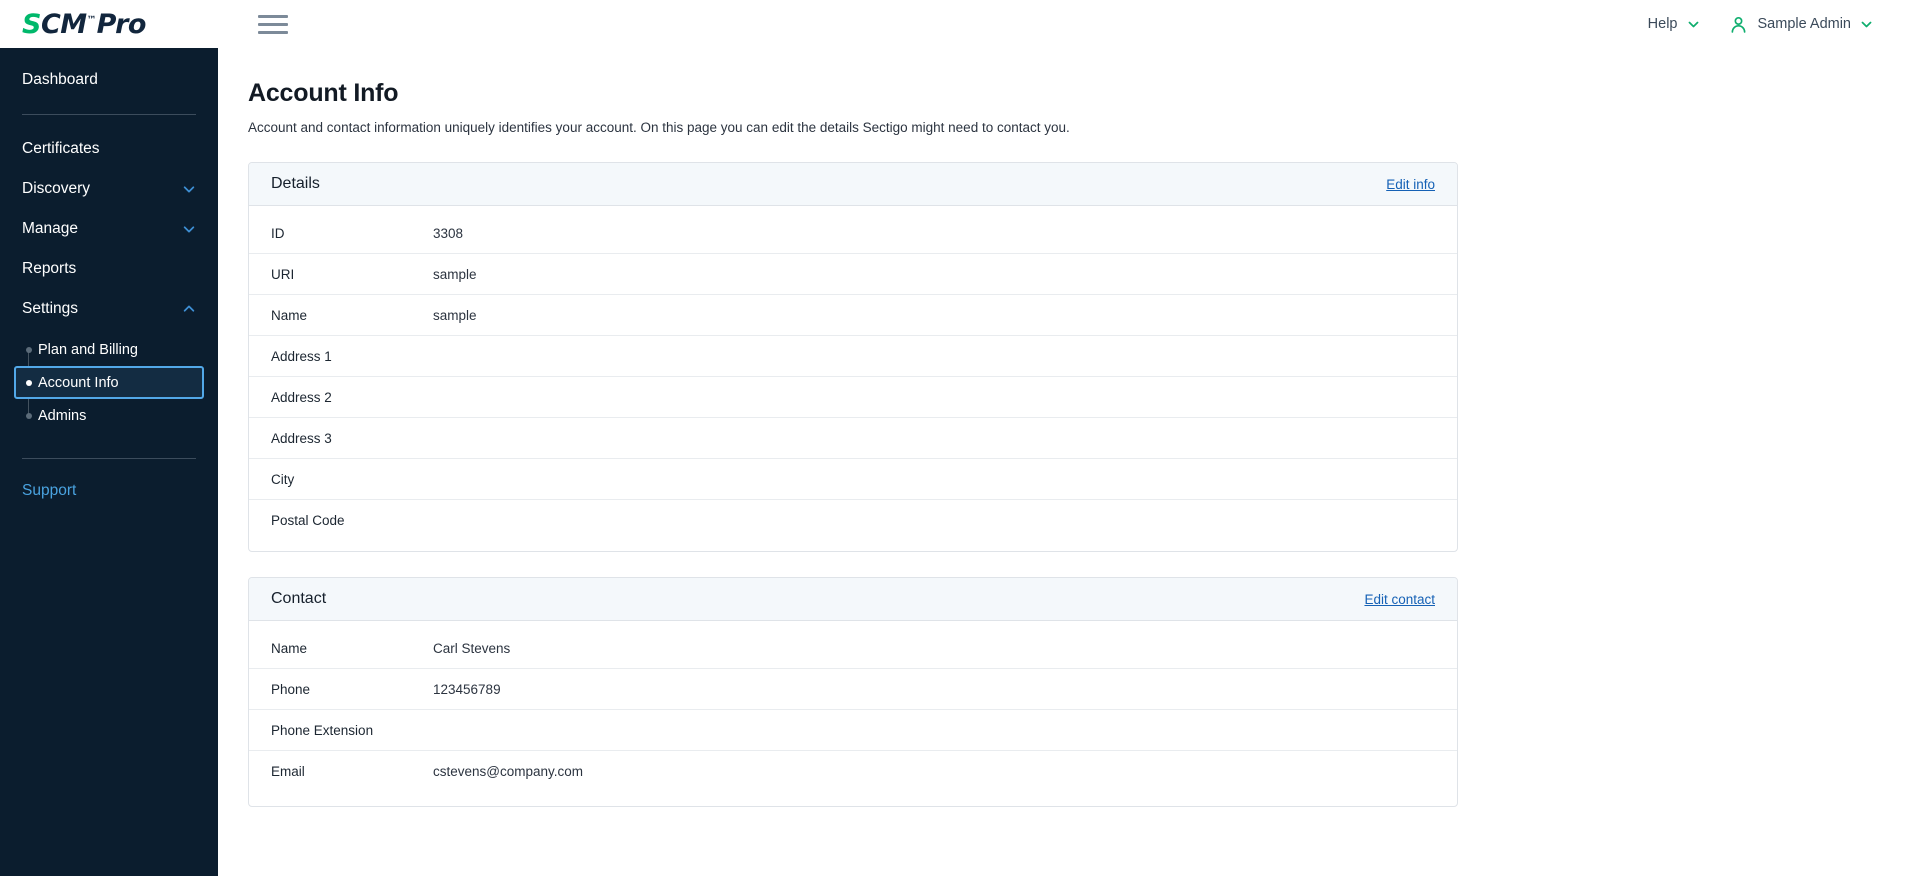  I want to click on sidebar-item-plan-and-billing: Plan and Billing, so click(109, 349).